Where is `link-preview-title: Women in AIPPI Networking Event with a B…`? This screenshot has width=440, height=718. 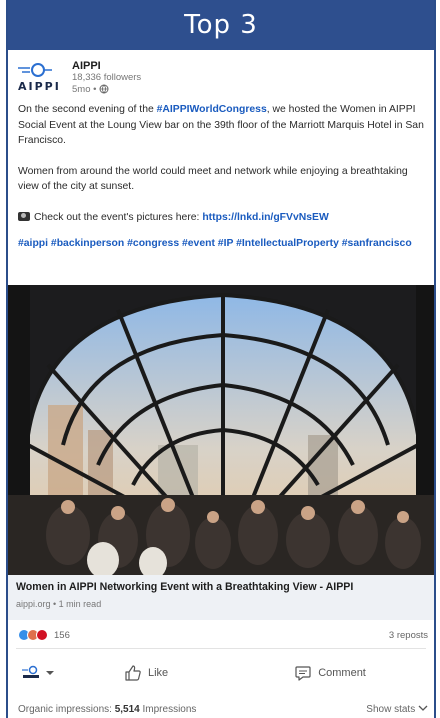 link-preview-title: Women in AIPPI Networking Event with a B… is located at coordinates (223, 587).